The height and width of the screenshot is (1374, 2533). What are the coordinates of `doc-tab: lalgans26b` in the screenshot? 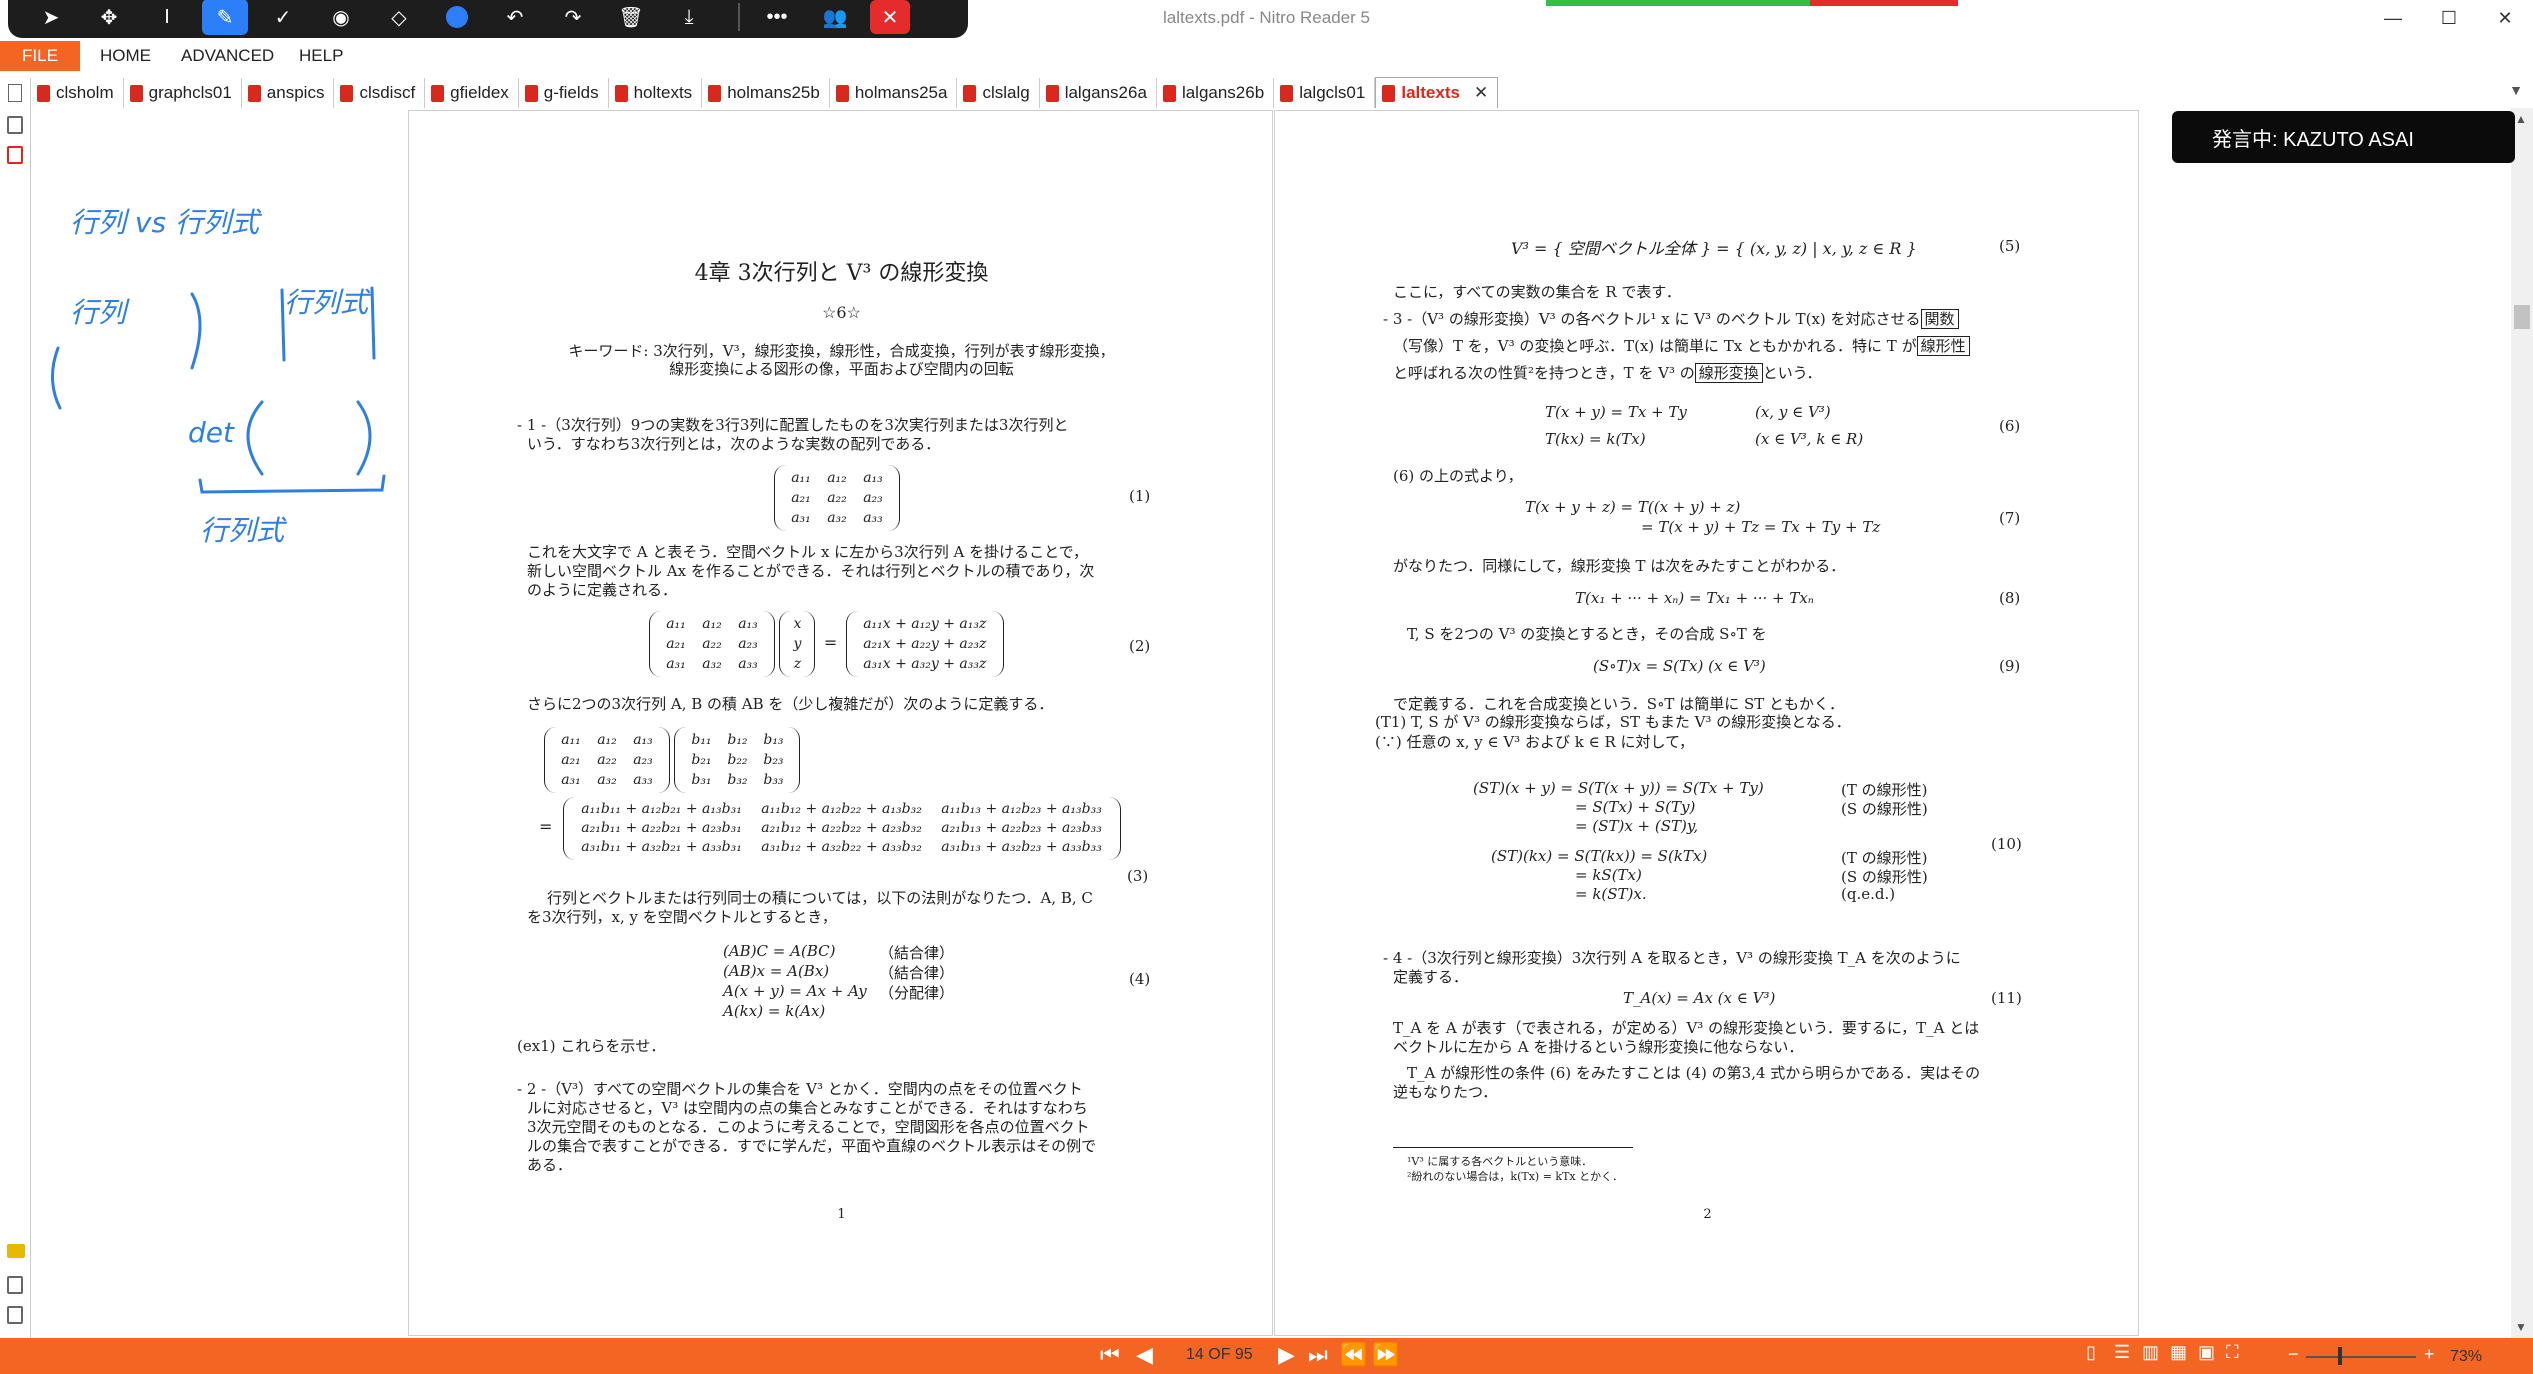 It's located at (1216, 93).